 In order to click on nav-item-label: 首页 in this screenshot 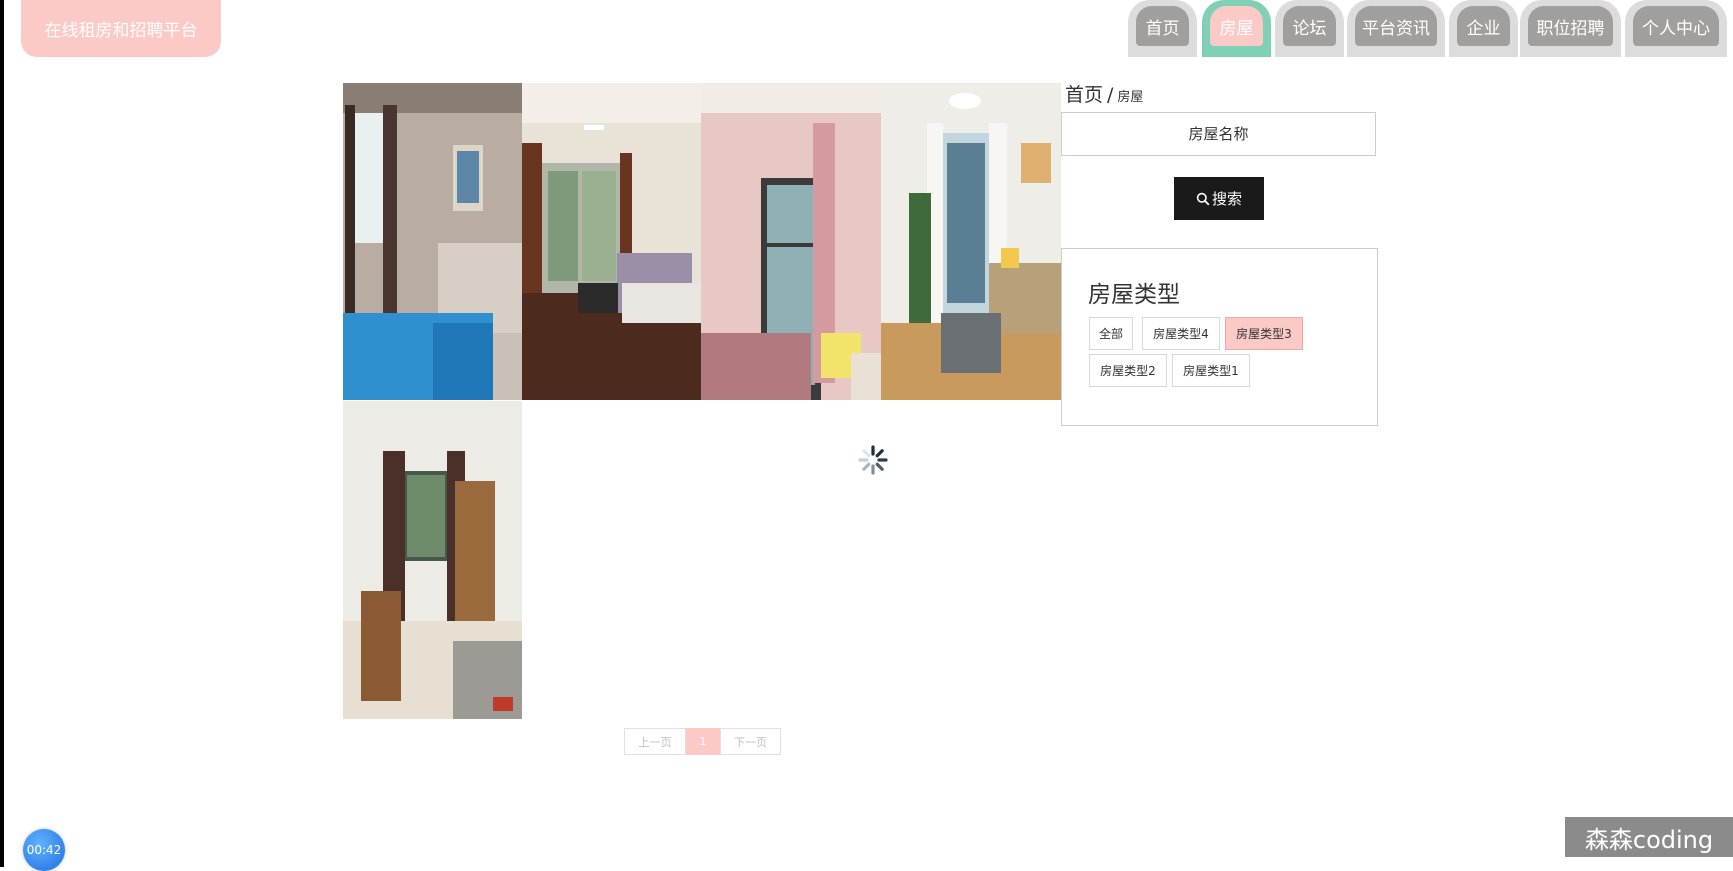, I will do `click(1162, 26)`.